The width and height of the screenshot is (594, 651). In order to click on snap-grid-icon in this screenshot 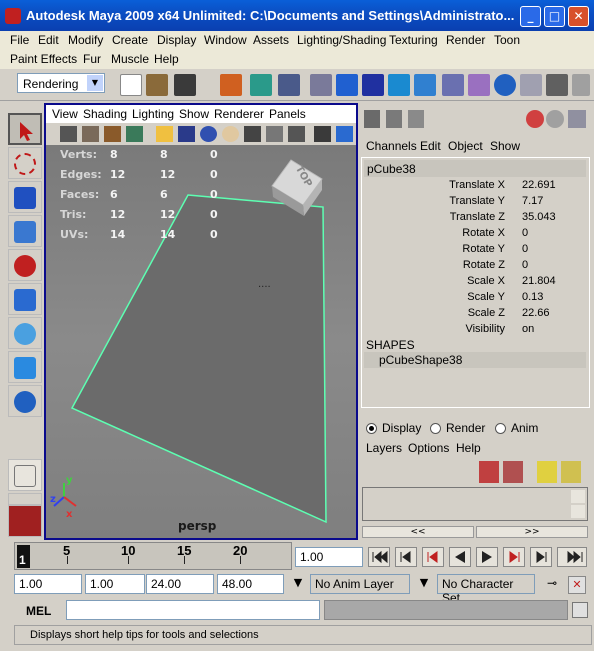, I will do `click(321, 85)`.